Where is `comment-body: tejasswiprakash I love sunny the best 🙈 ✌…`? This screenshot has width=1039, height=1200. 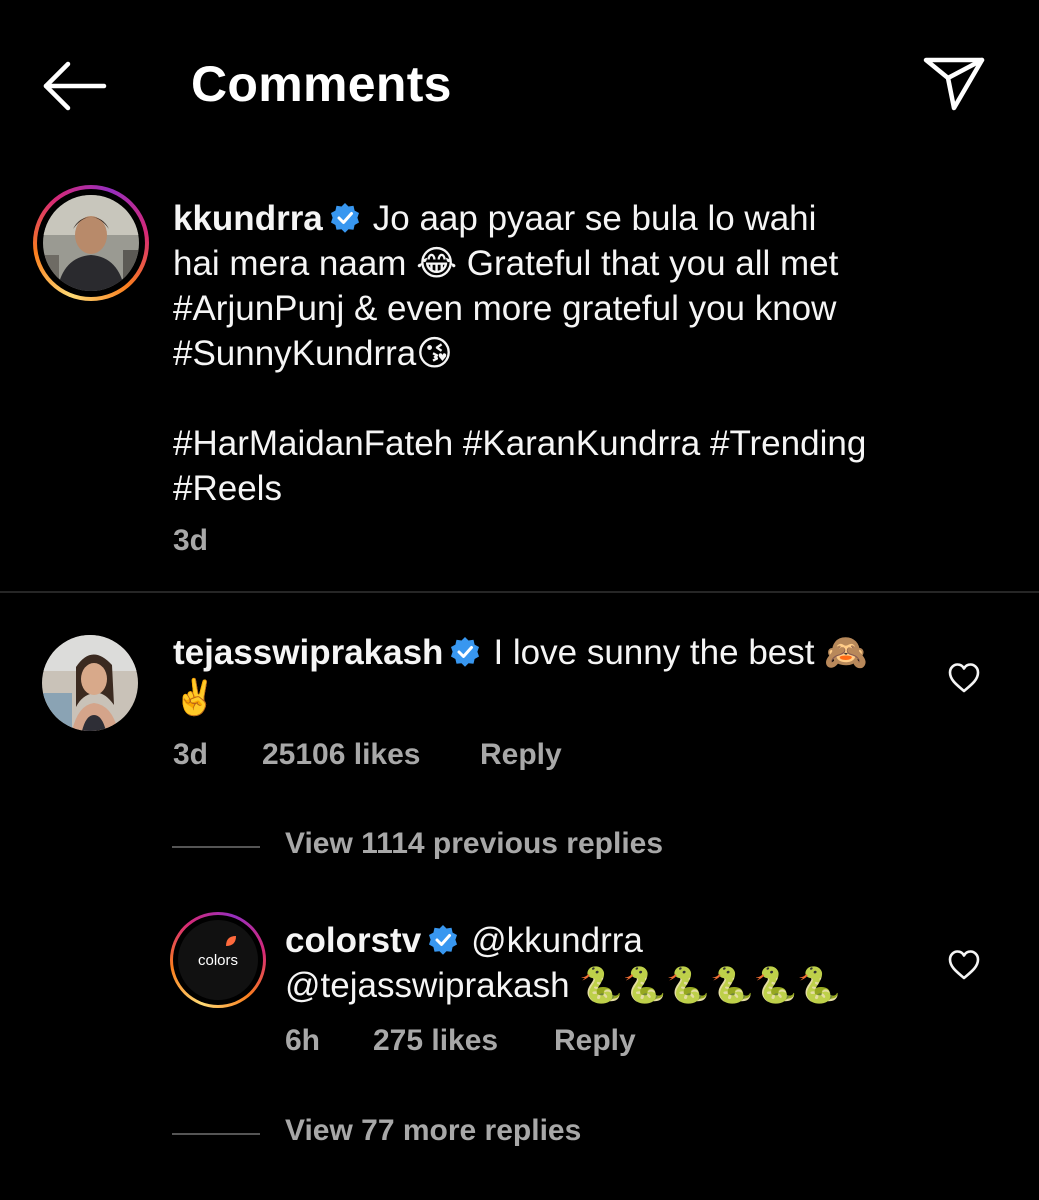 comment-body: tejasswiprakash I love sunny the best 🙈 ✌… is located at coordinates (543, 675).